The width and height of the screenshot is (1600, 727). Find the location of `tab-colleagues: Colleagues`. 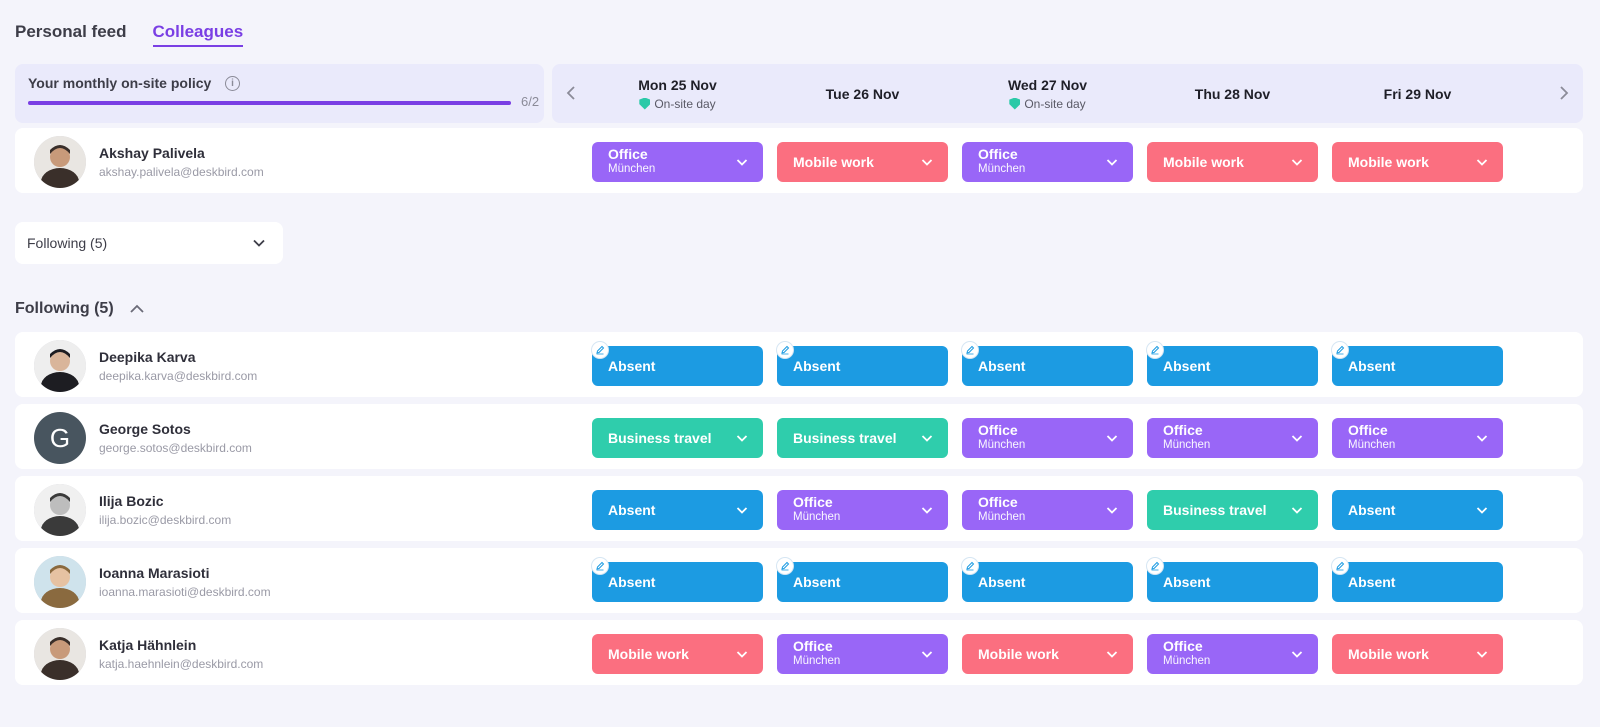

tab-colleagues: Colleagues is located at coordinates (198, 34).